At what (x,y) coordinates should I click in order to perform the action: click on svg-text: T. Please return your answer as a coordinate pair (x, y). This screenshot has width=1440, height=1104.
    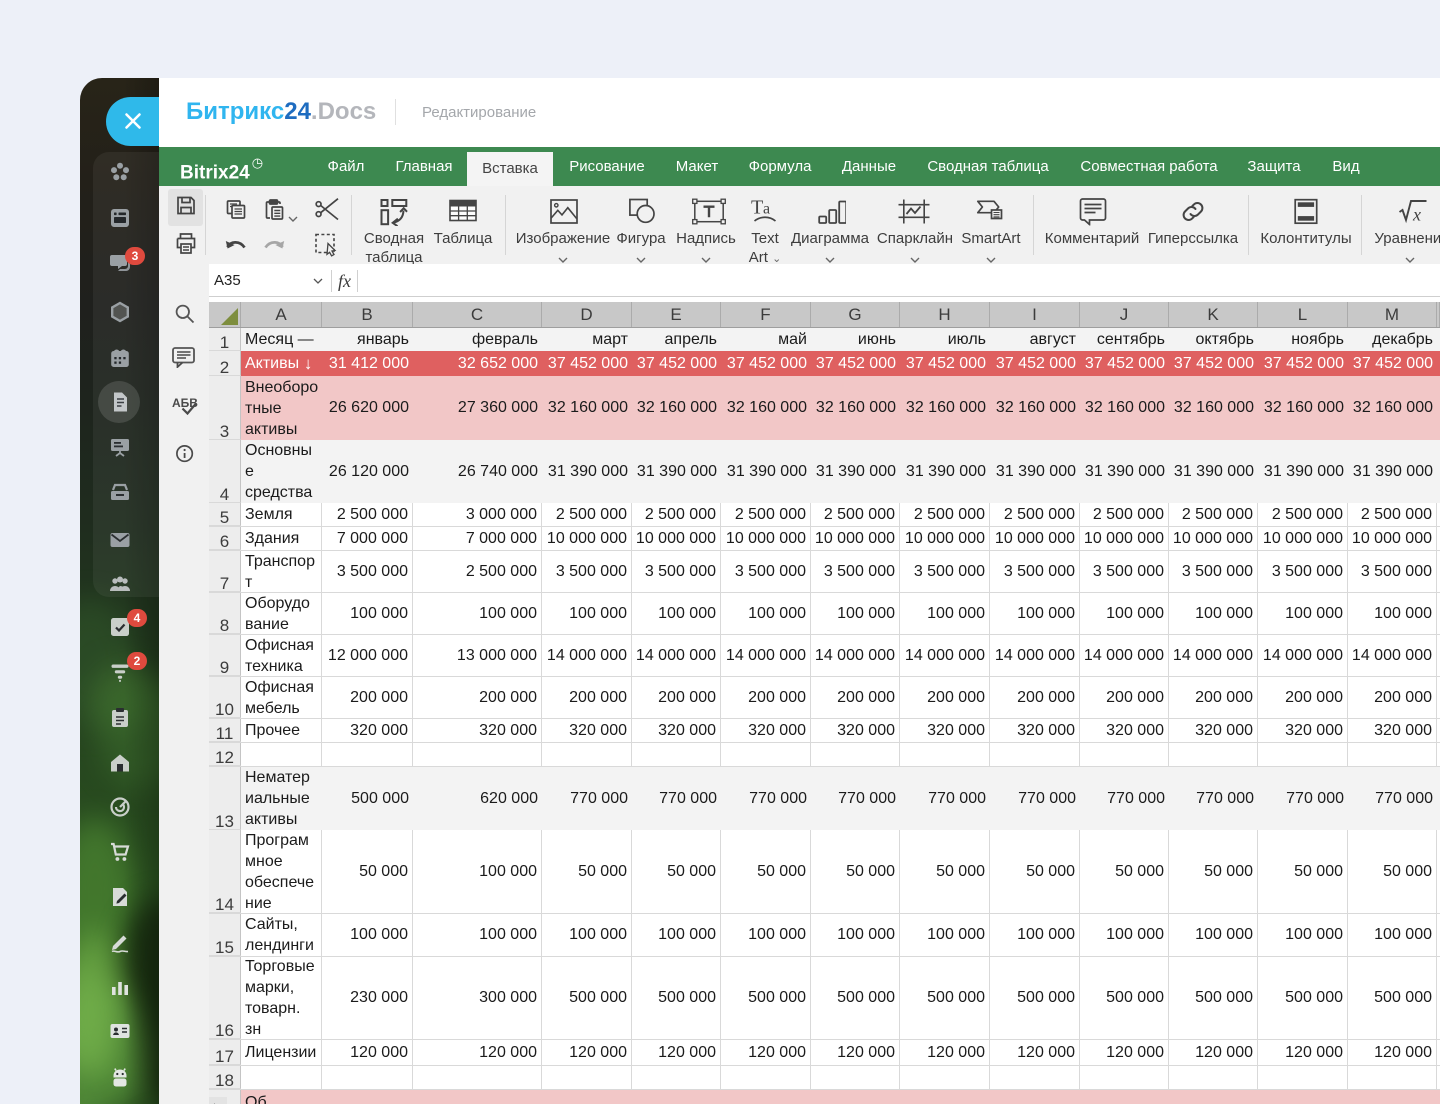
    Looking at the image, I should click on (757, 208).